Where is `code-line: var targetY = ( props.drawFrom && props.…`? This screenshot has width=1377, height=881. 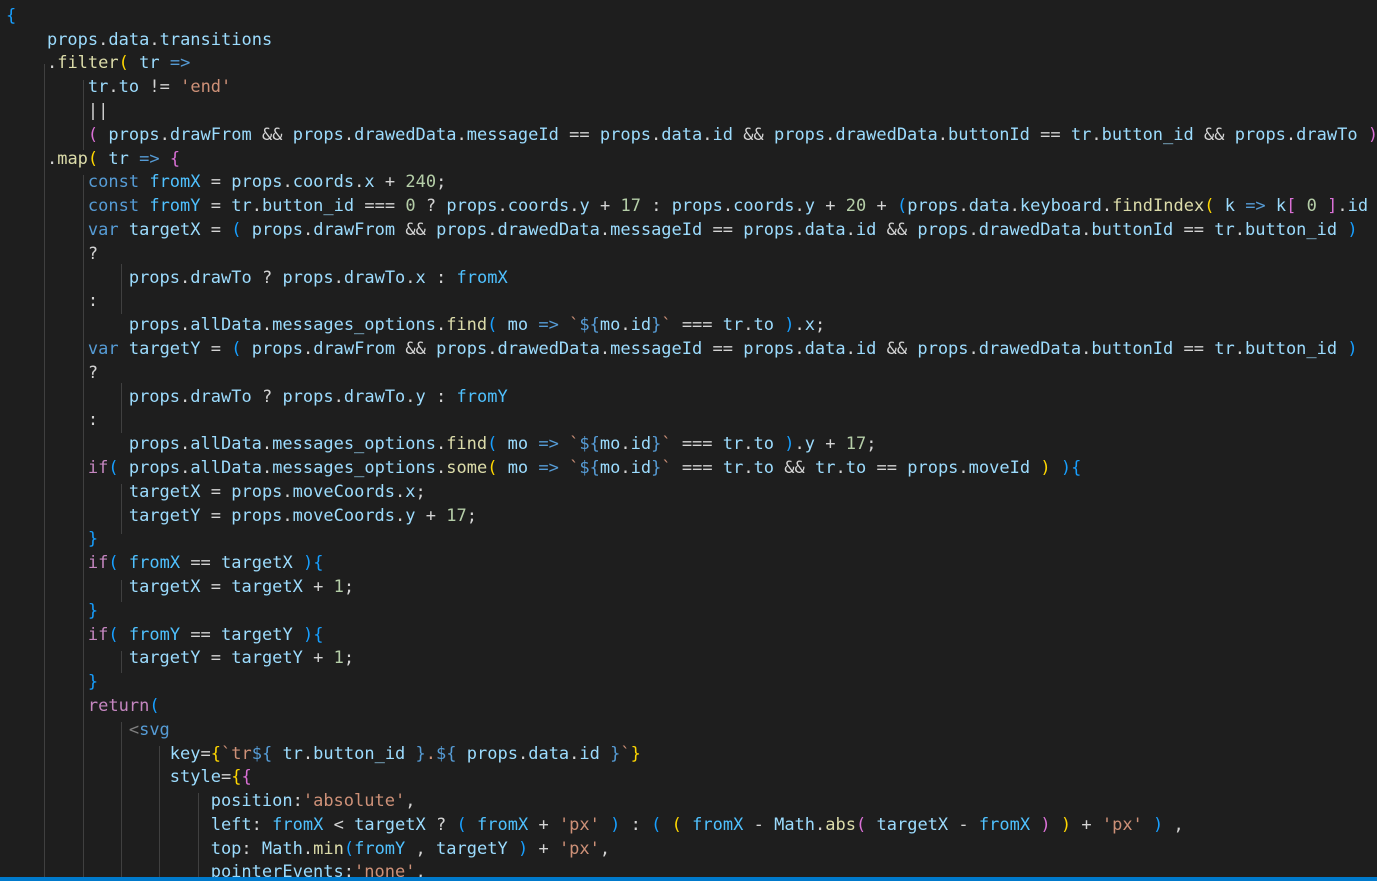
code-line: var targetY = ( props.drawFrom && props.… is located at coordinates (691, 350).